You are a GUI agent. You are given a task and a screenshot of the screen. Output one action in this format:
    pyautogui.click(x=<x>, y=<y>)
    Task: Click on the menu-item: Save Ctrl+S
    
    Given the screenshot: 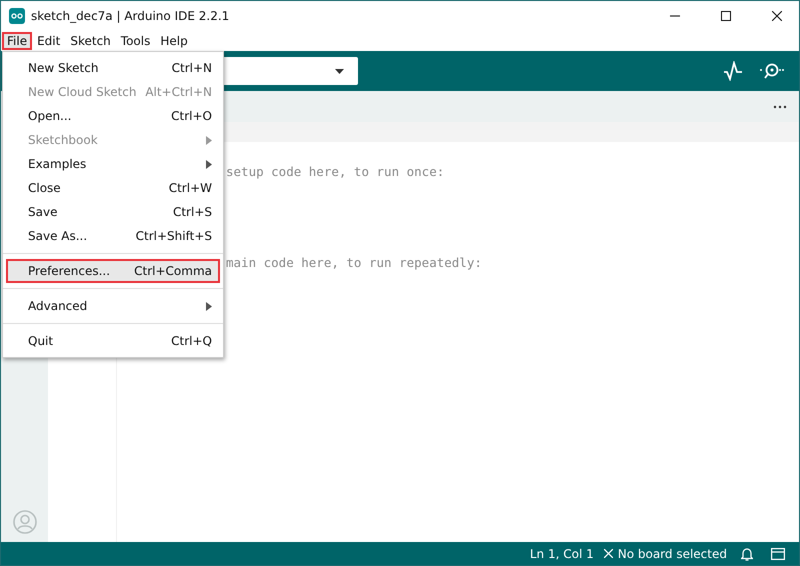 What is the action you would take?
    pyautogui.click(x=113, y=212)
    